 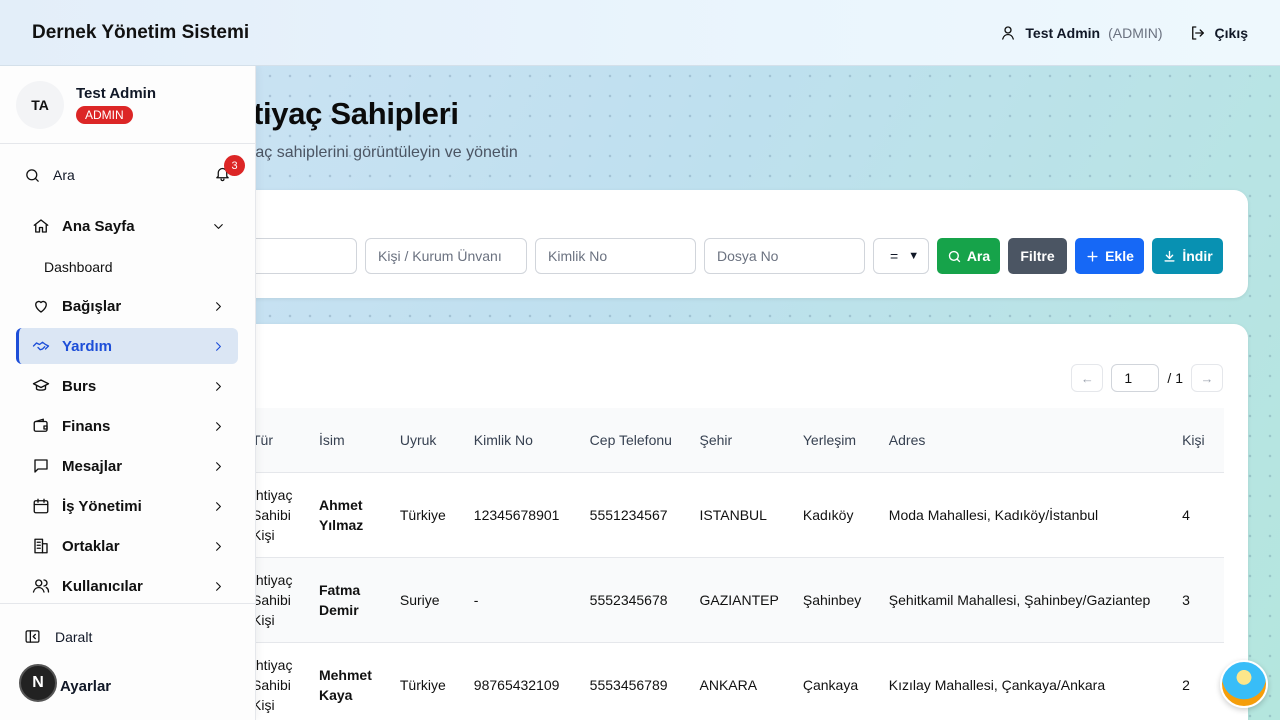 What do you see at coordinates (1197, 440) in the screenshot?
I see `col-people-header: Kişi` at bounding box center [1197, 440].